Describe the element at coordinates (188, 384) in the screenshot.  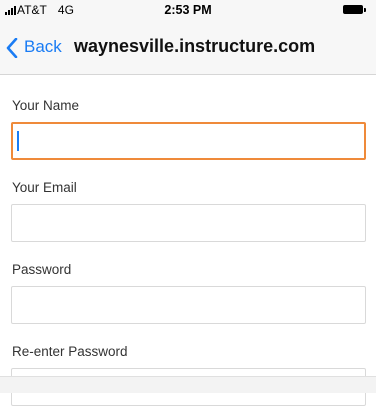
I see `keyboard-accessory-bar` at that location.